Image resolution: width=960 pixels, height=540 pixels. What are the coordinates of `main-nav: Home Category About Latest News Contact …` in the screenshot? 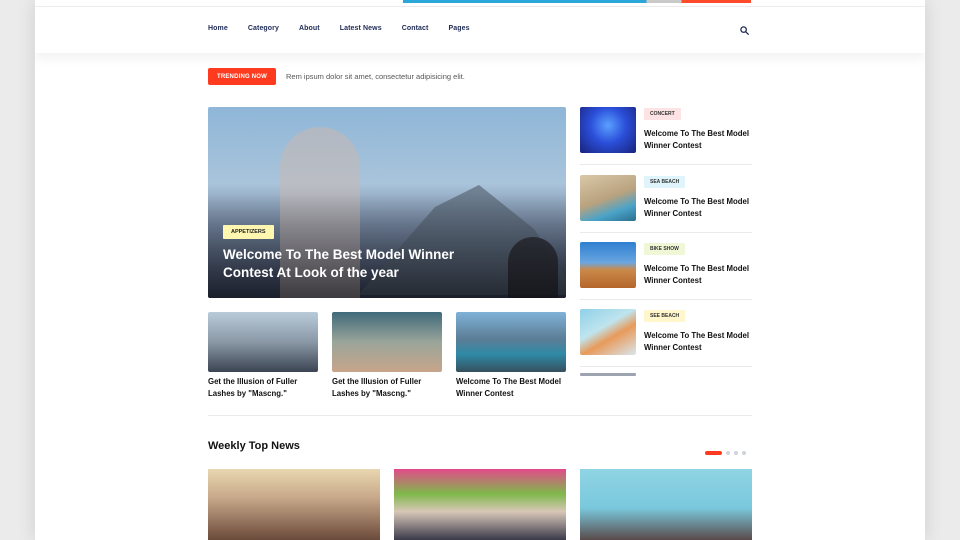 It's located at (349, 28).